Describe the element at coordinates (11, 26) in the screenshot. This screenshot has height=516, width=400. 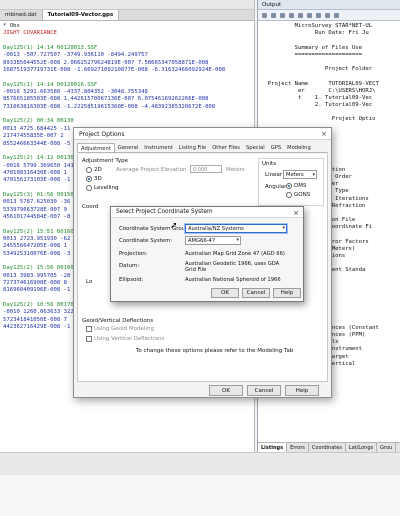
I see `code-line: * Obs` at that location.